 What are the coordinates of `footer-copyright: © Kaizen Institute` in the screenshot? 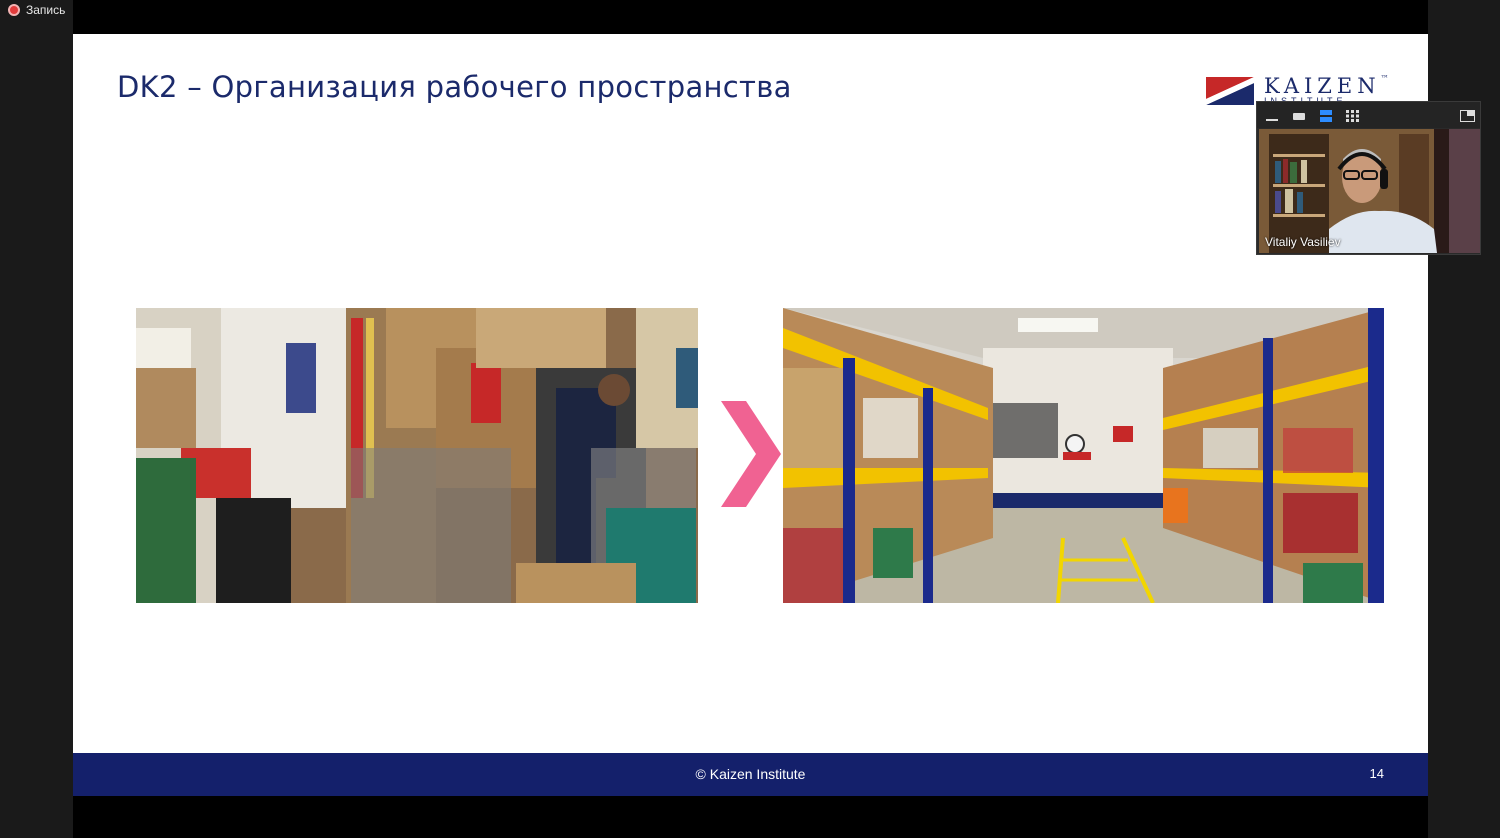 It's located at (750, 774).